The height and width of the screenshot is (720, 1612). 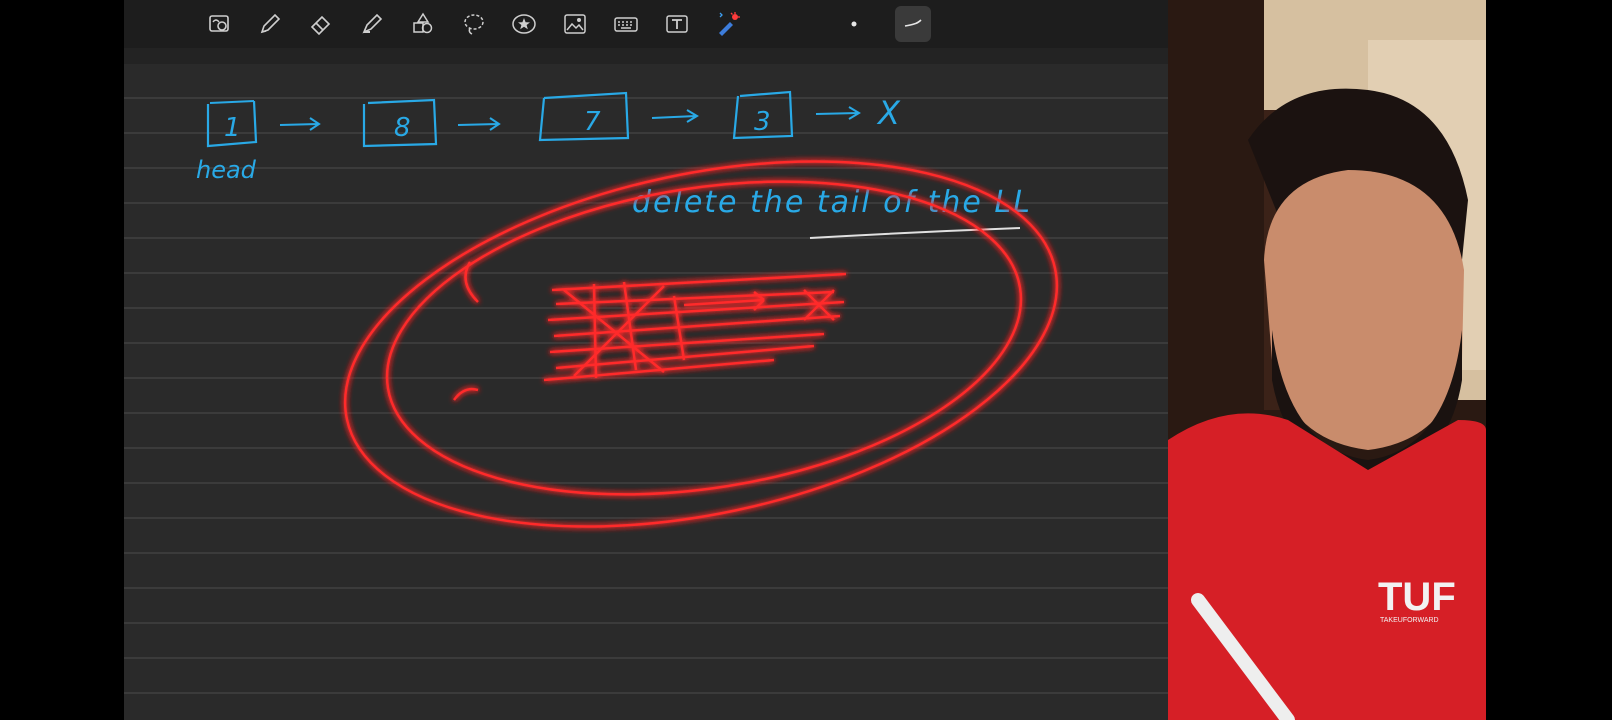 What do you see at coordinates (1549, 360) in the screenshot?
I see `letterbox-right` at bounding box center [1549, 360].